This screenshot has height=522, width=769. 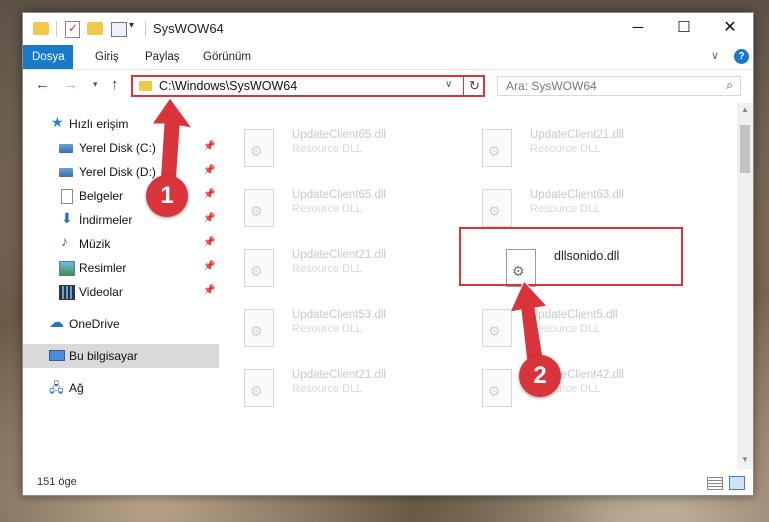 What do you see at coordinates (48, 57) in the screenshot?
I see `tab-file: Dosya` at bounding box center [48, 57].